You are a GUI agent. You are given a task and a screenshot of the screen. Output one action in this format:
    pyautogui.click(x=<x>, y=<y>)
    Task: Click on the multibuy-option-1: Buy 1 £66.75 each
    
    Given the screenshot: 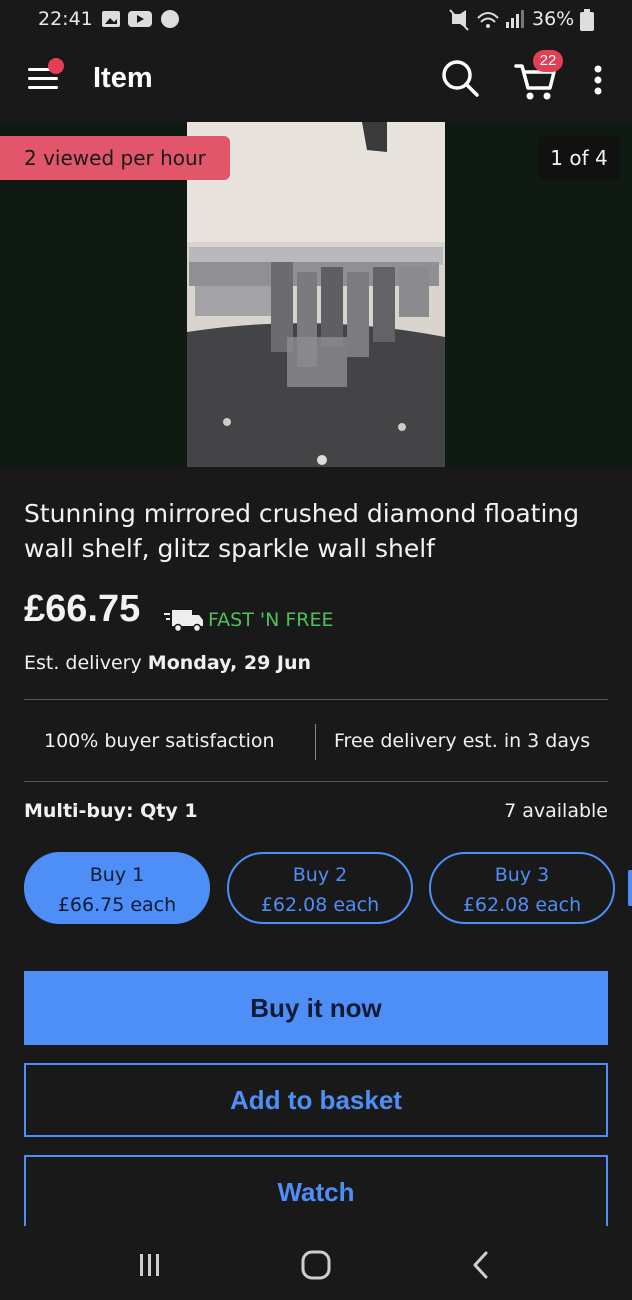 What is the action you would take?
    pyautogui.click(x=117, y=888)
    